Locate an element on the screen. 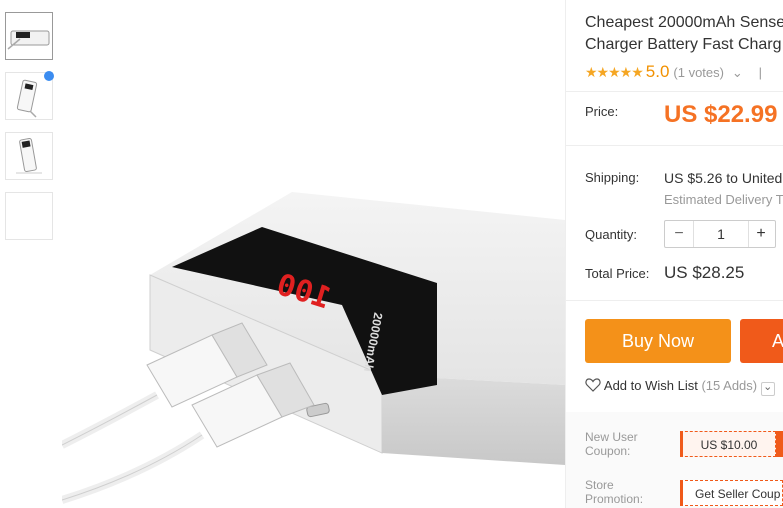 Image resolution: width=783 pixels, height=508 pixels. quantity-stepper: − 1 + is located at coordinates (720, 234).